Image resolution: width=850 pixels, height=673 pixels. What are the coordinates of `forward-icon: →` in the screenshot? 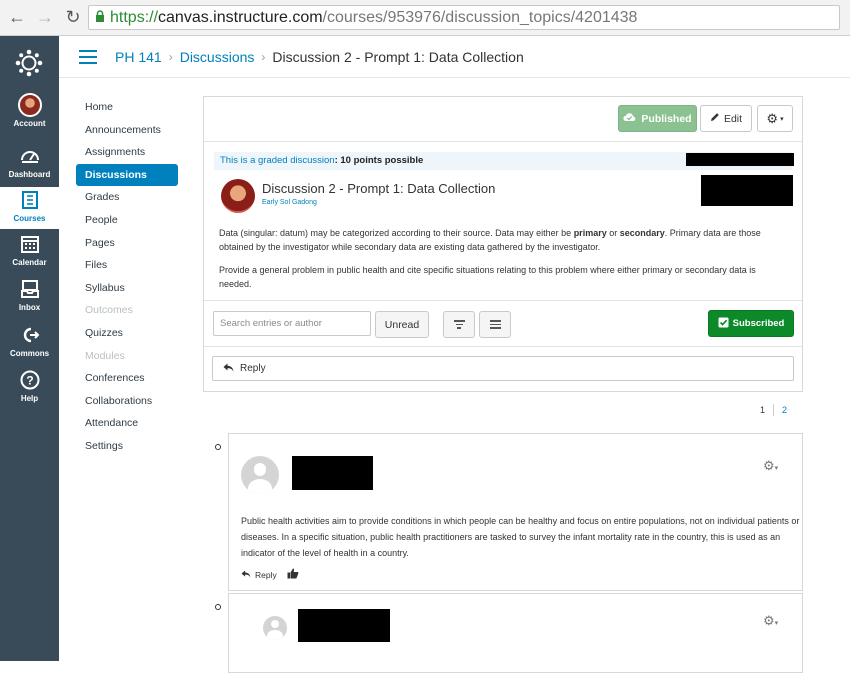 It's located at (45, 18).